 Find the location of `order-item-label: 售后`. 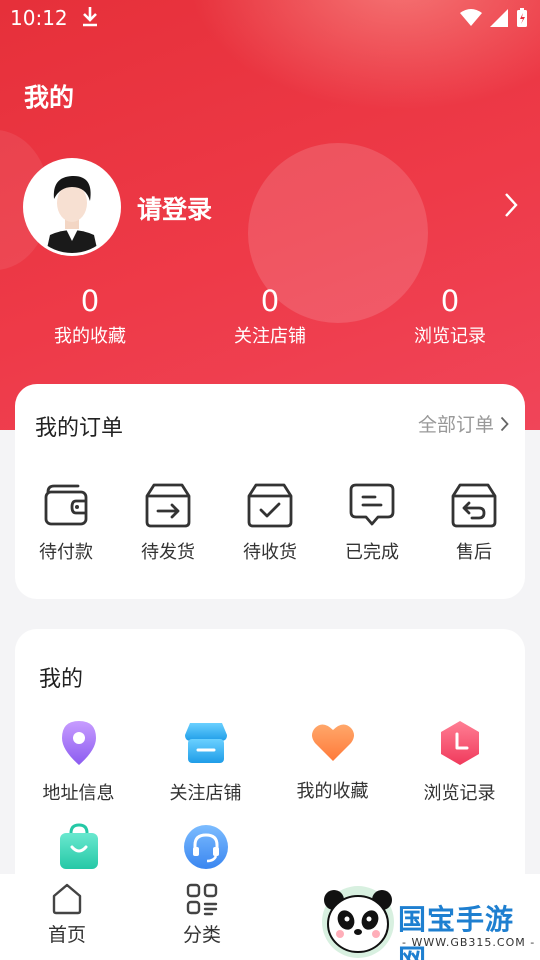

order-item-label: 售后 is located at coordinates (474, 552).